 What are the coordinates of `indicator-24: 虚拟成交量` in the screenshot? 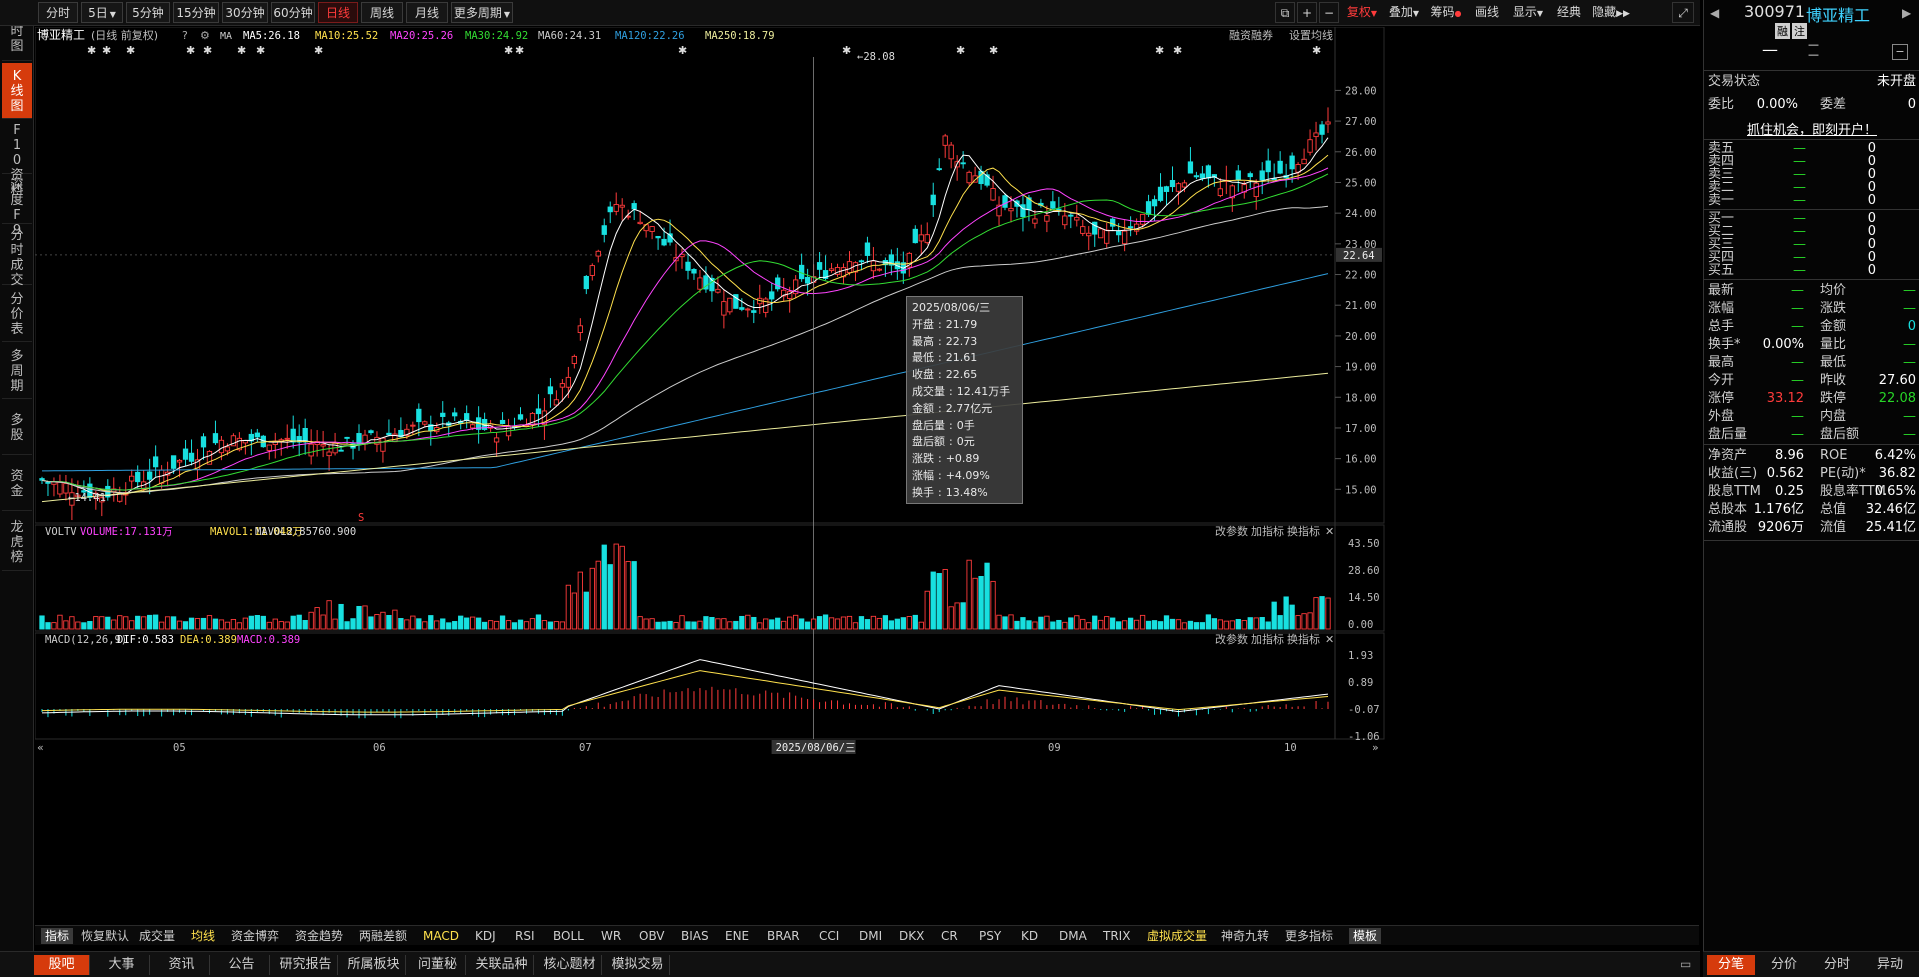 It's located at (1177, 936).